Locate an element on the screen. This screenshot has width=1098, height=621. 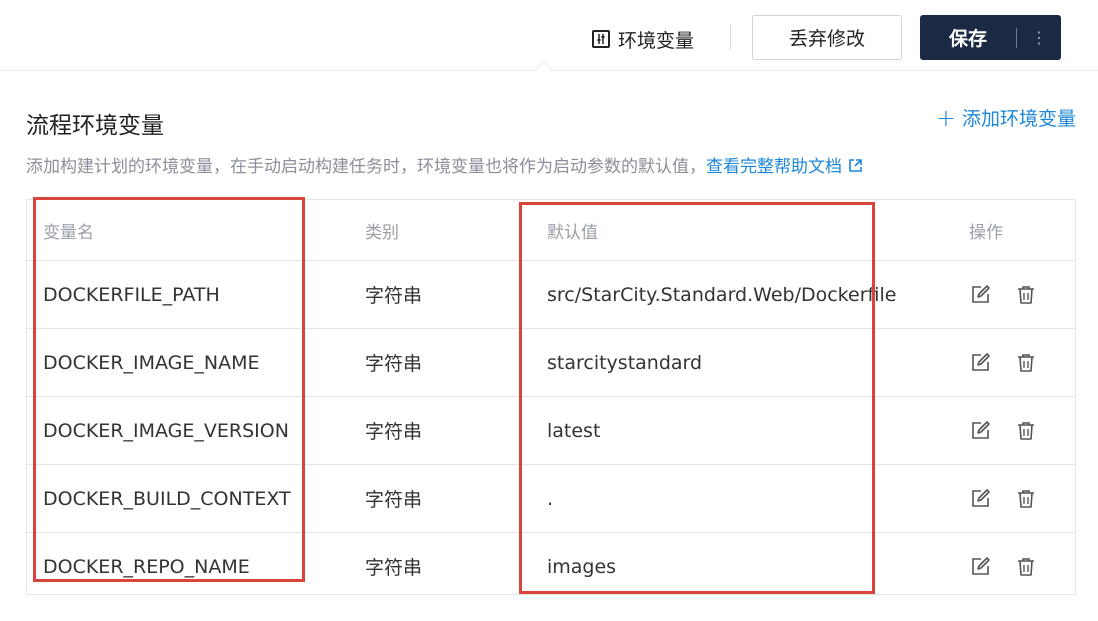
var-default-cell: latest is located at coordinates (574, 430).